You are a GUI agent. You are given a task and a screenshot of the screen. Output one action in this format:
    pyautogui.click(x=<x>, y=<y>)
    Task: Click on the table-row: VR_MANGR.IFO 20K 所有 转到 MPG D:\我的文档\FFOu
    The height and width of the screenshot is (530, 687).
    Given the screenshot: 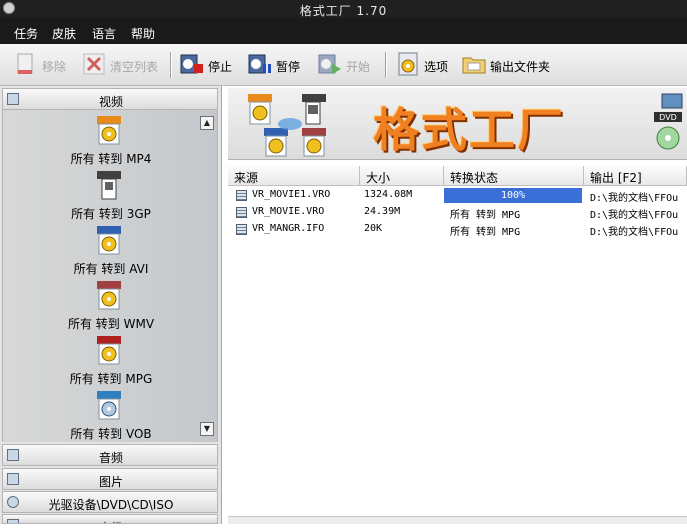 What is the action you would take?
    pyautogui.click(x=457, y=229)
    